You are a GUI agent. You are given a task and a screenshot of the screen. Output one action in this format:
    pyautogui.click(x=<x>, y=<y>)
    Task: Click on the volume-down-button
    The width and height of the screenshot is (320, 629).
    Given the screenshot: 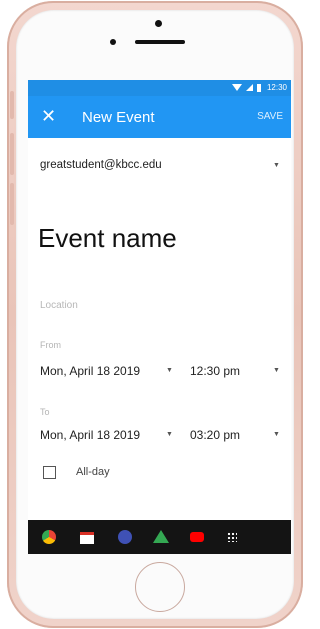 What is the action you would take?
    pyautogui.click(x=12, y=204)
    